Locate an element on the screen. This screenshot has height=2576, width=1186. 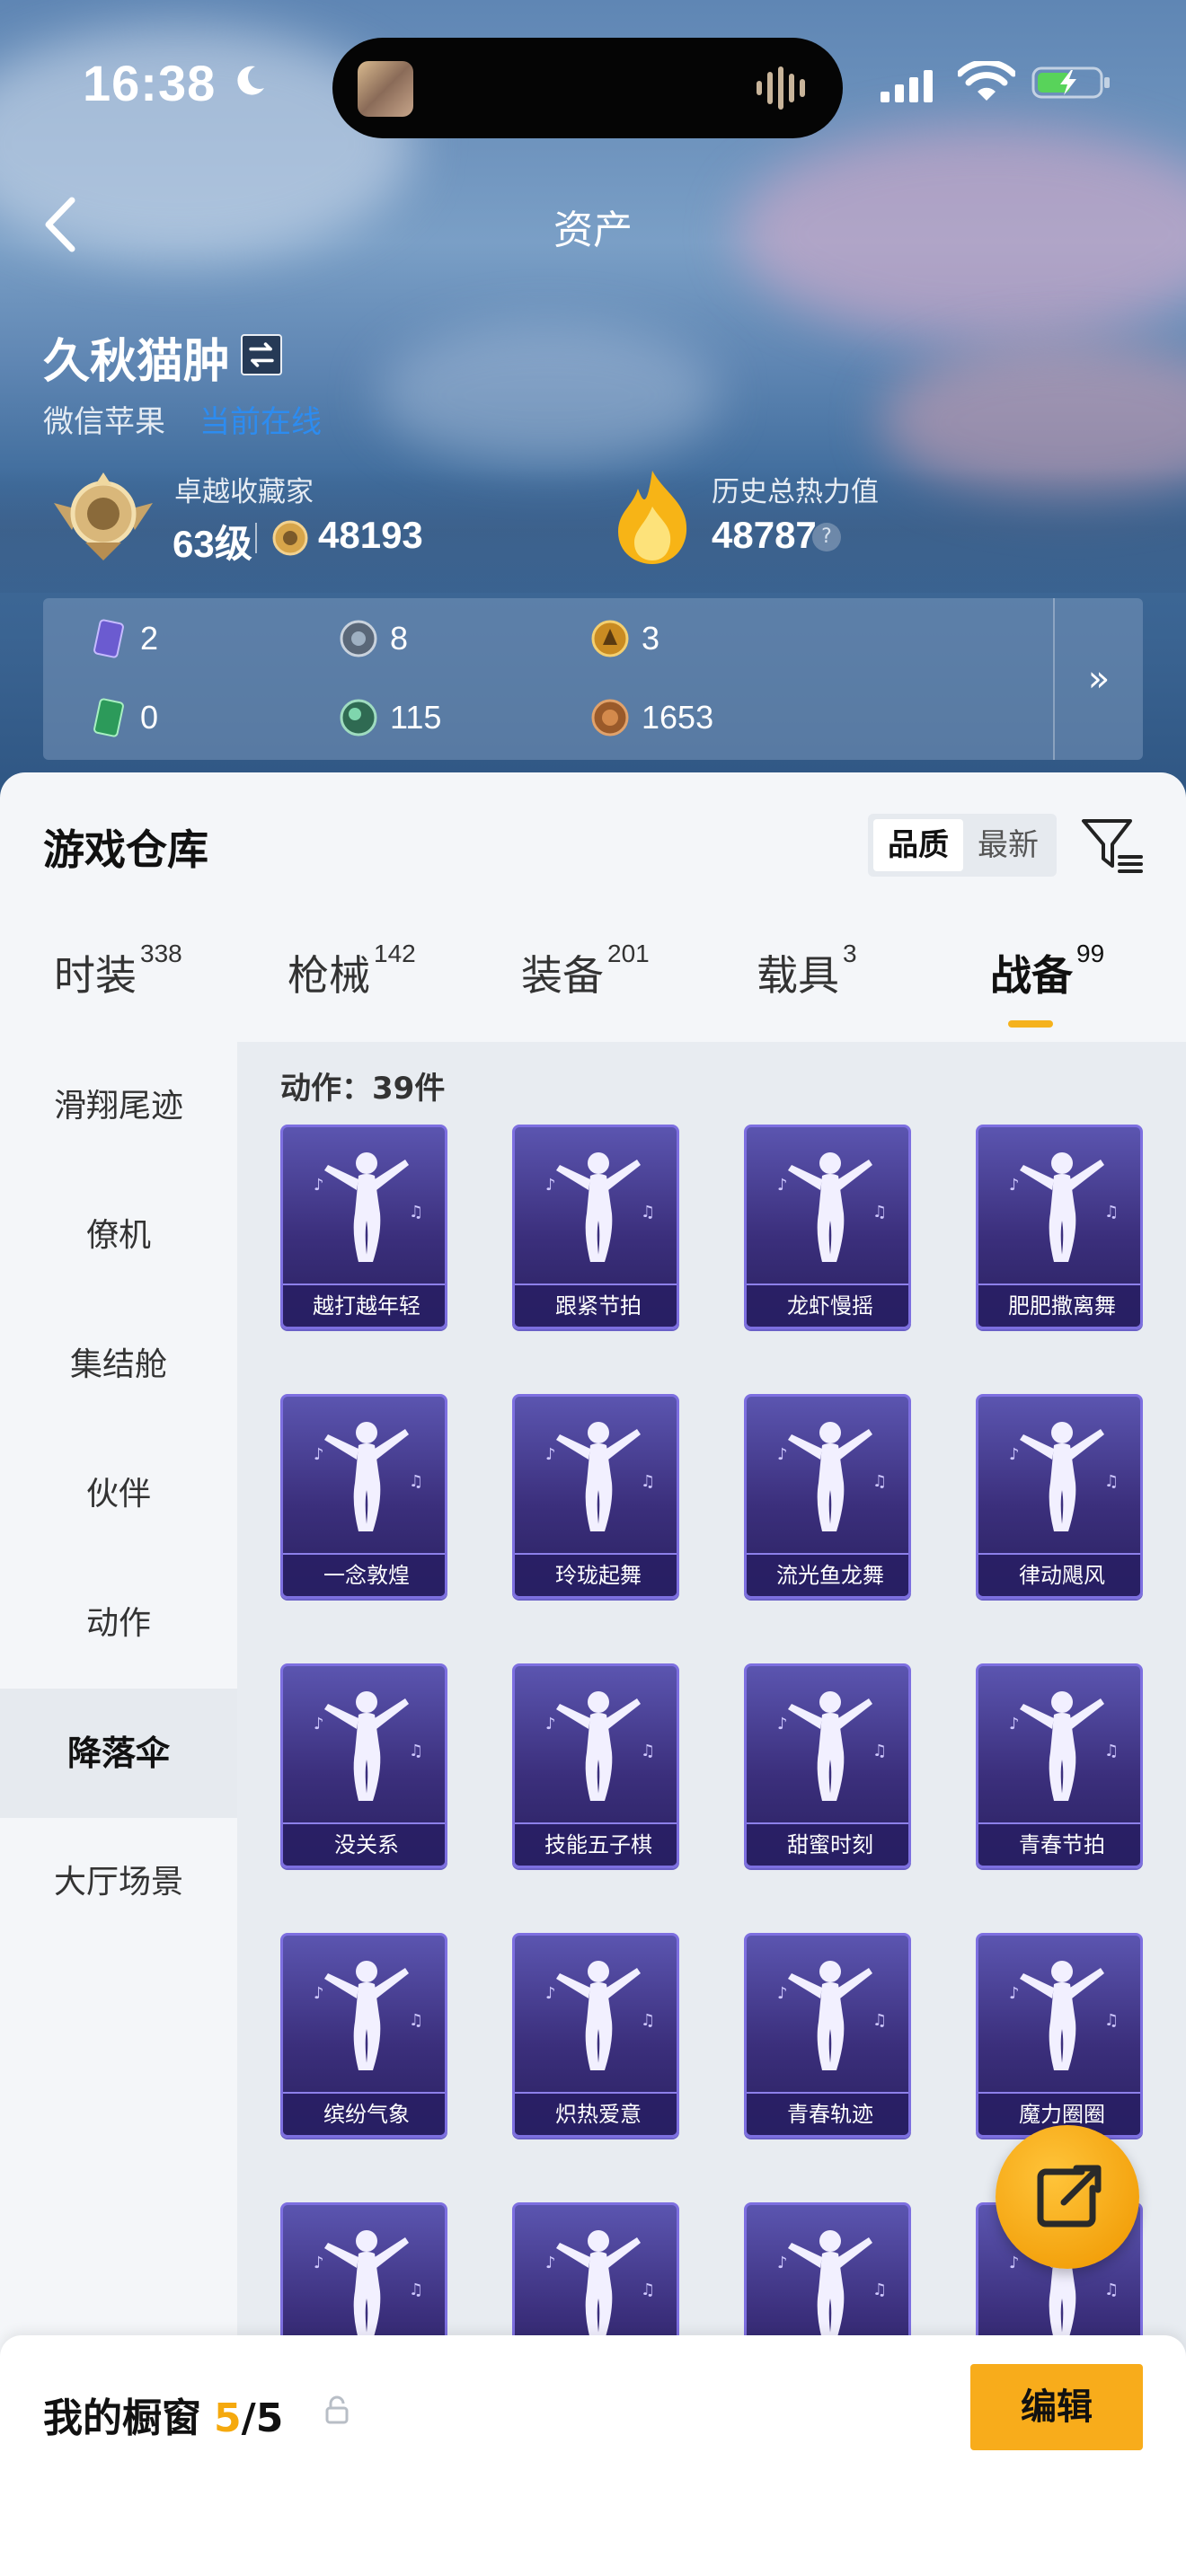
purple-card-icon is located at coordinates (108, 638).